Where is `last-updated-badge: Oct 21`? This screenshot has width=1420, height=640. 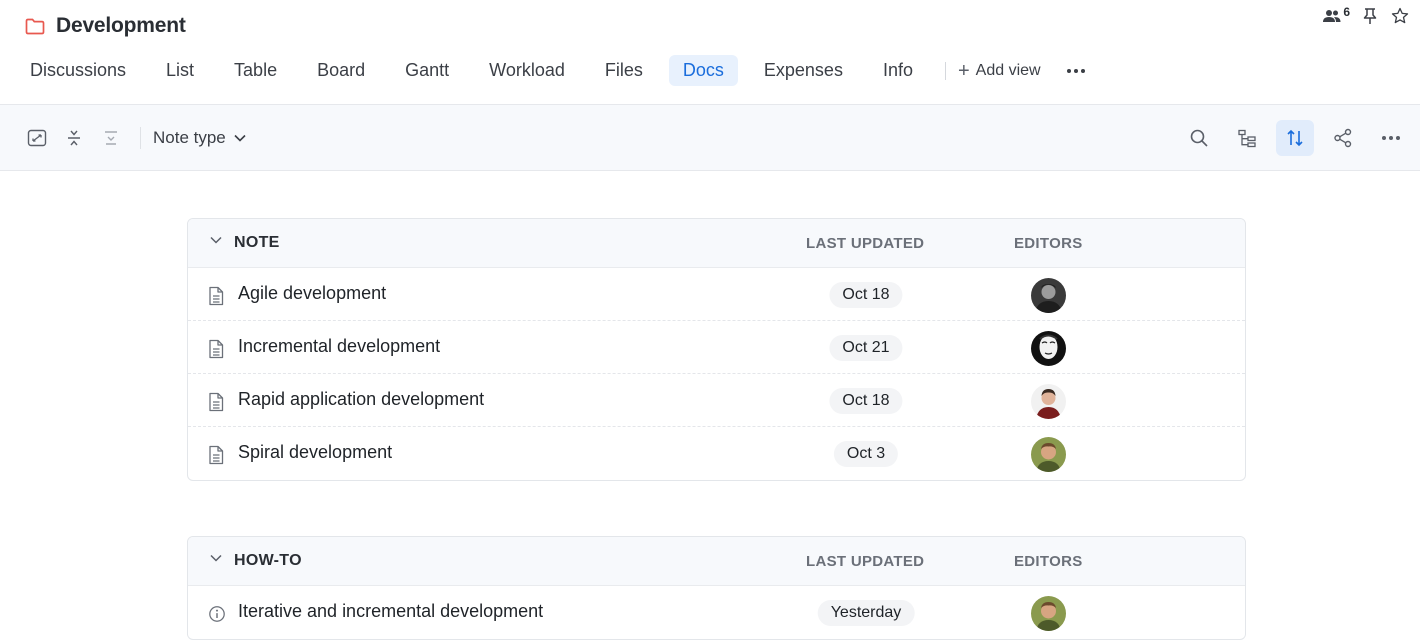
last-updated-badge: Oct 21 is located at coordinates (866, 348).